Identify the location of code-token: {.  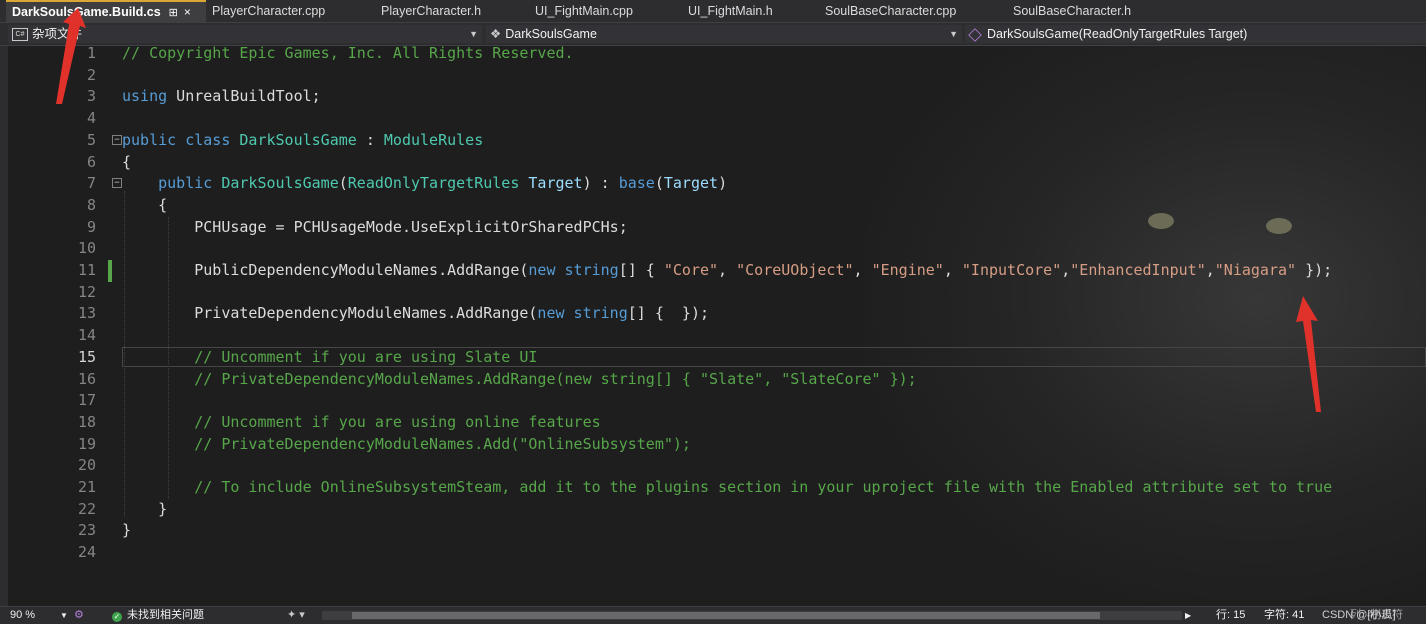
(145, 204).